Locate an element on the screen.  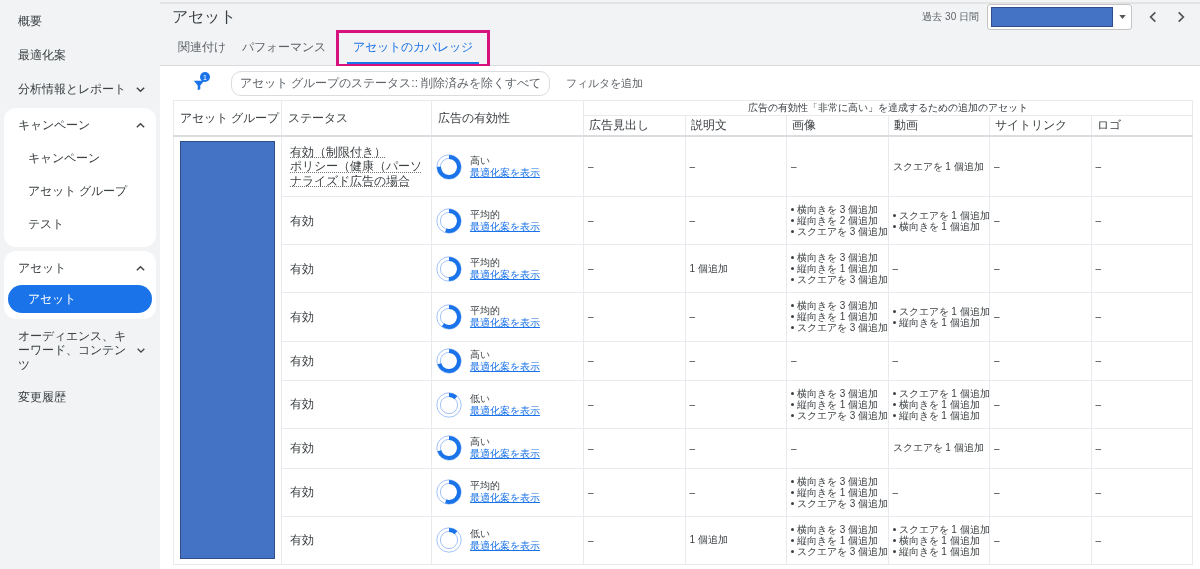
add-filter-button: フィルタを追加 is located at coordinates (605, 83).